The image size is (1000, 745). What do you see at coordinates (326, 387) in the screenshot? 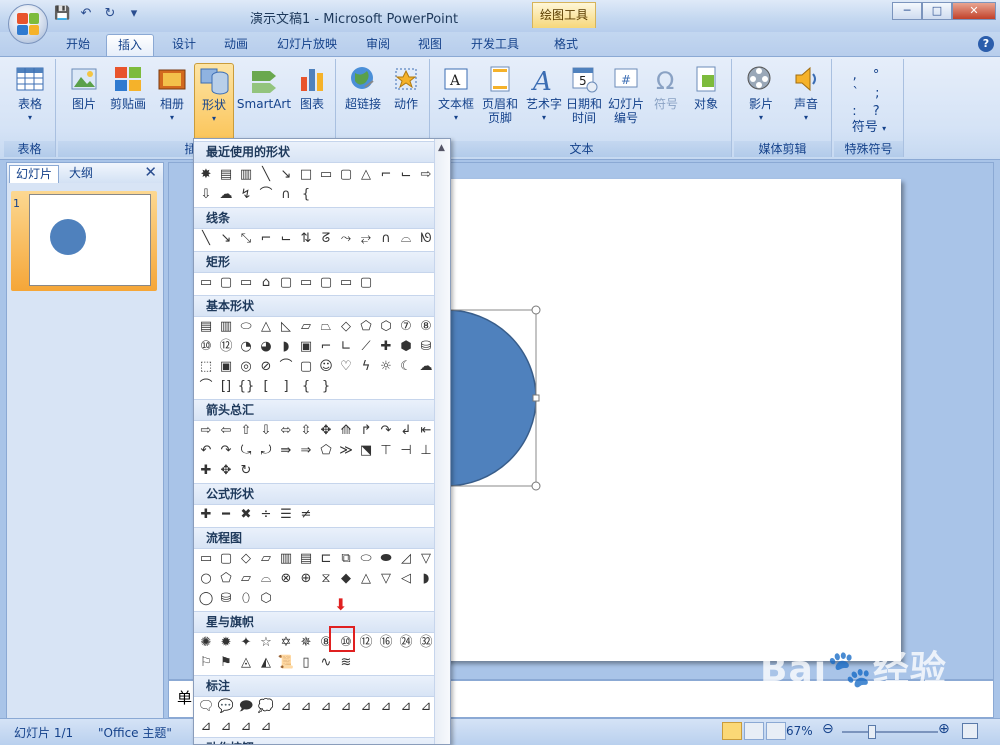
I see `shape-basic-43: }` at bounding box center [326, 387].